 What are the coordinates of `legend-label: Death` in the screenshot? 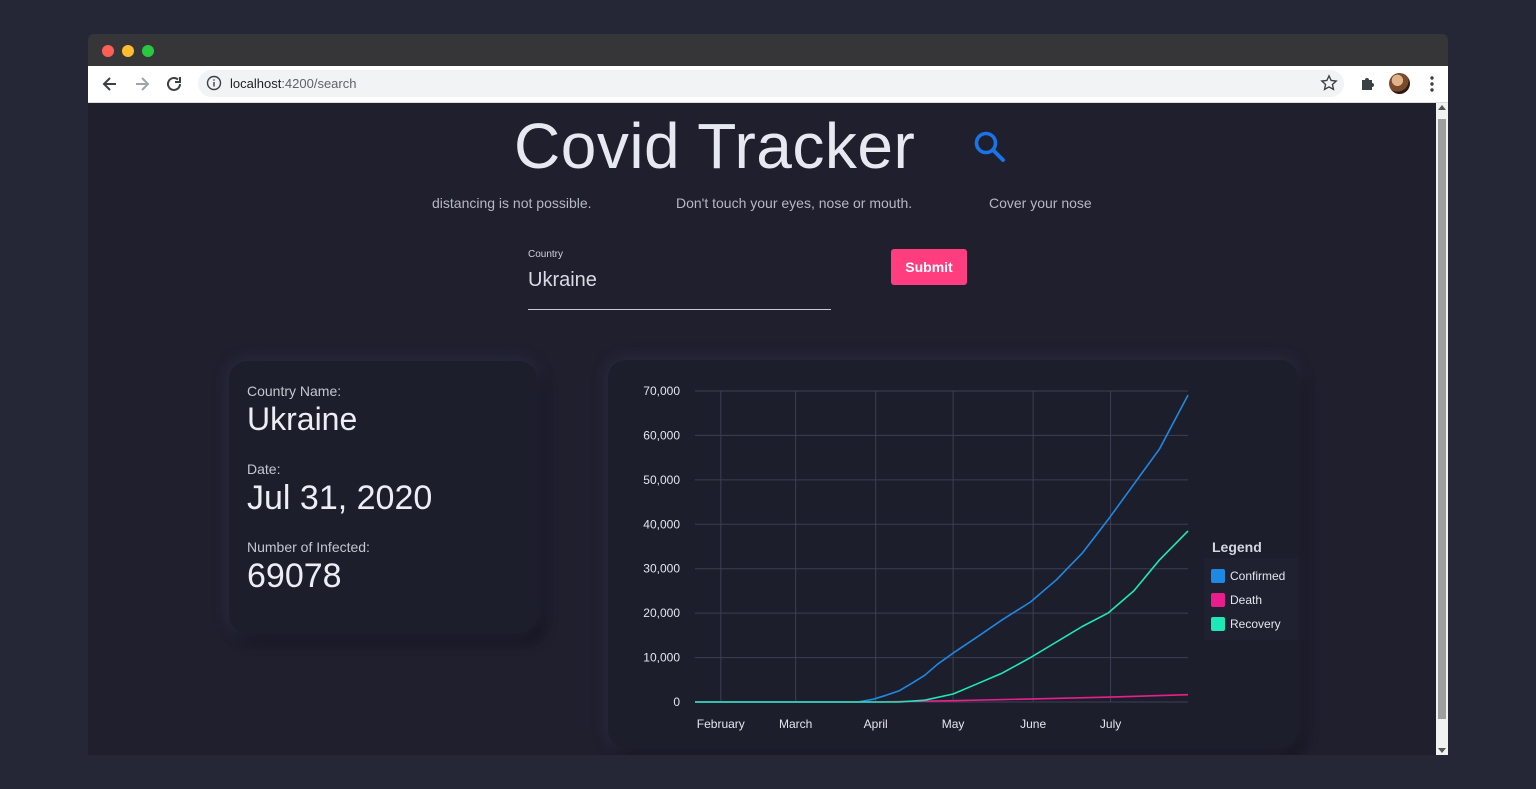 It's located at (1246, 600).